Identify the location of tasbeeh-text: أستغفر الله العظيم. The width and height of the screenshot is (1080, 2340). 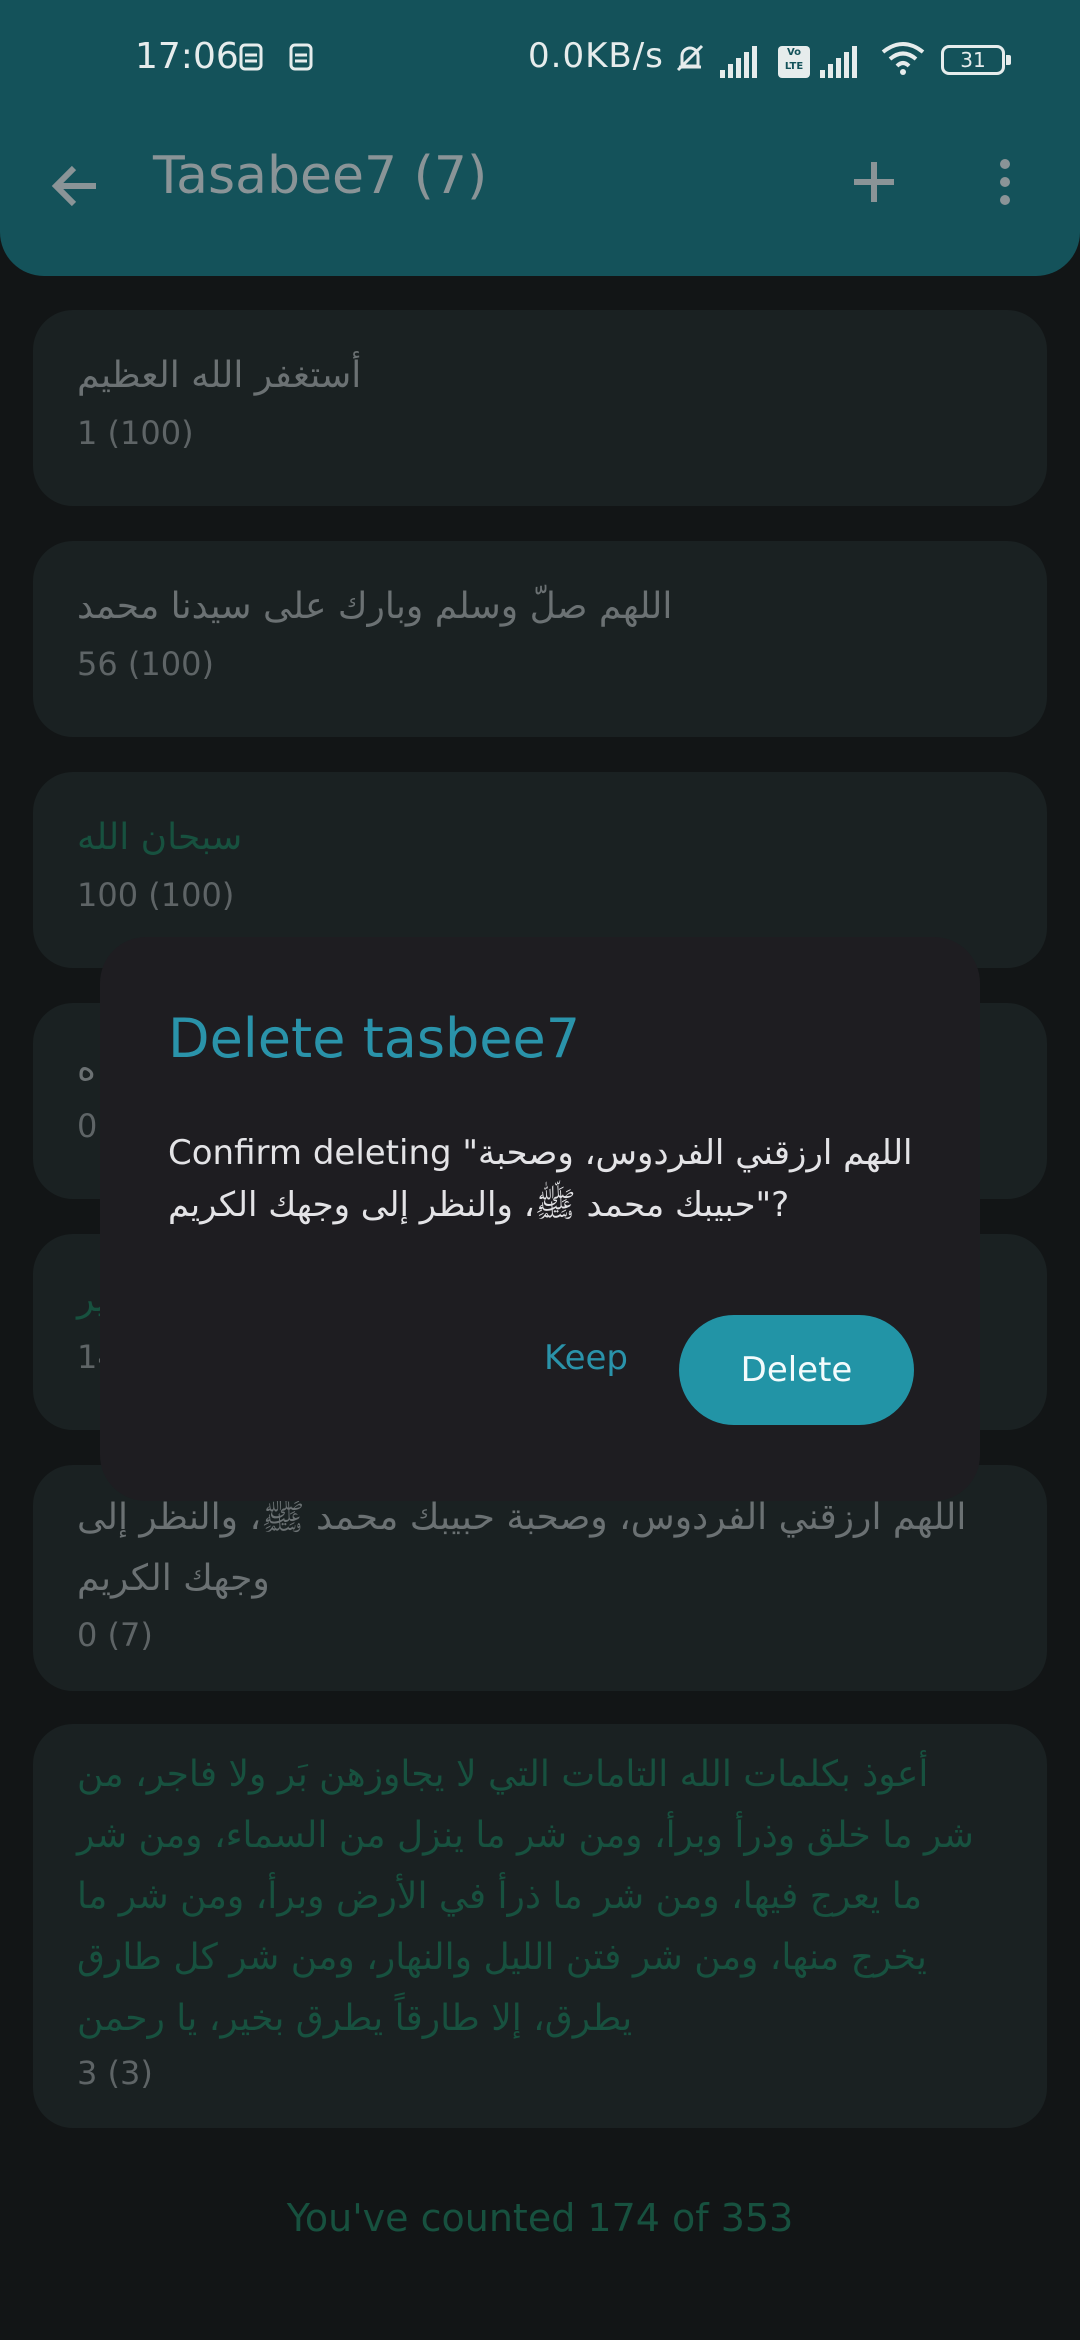
(219, 375).